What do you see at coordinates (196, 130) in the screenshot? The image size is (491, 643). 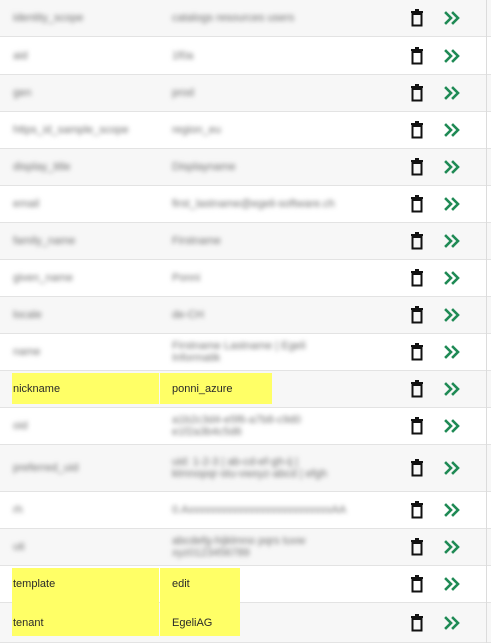 I see `claim-value: region_eu` at bounding box center [196, 130].